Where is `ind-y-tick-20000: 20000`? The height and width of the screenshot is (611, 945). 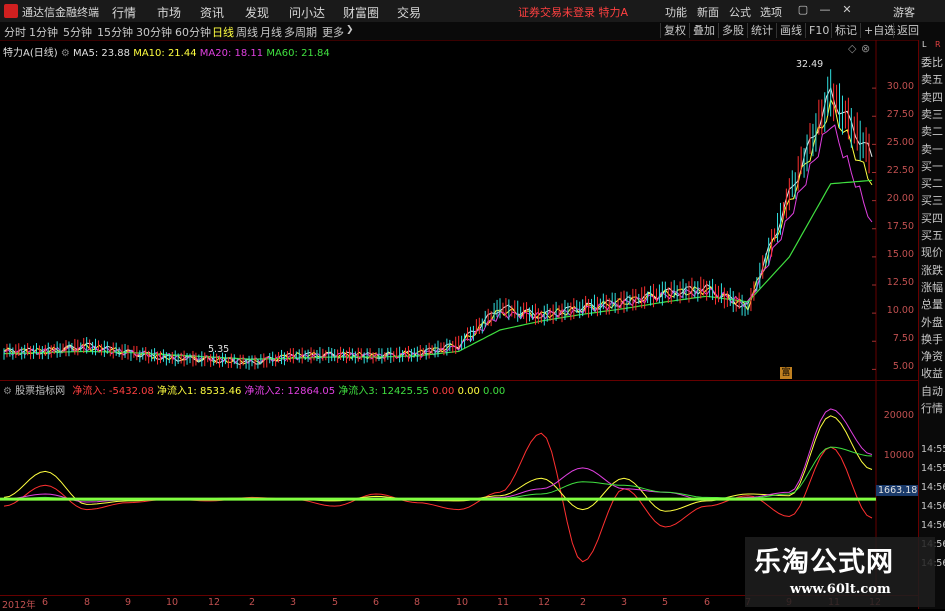
ind-y-tick-20000: 20000 is located at coordinates (898, 415).